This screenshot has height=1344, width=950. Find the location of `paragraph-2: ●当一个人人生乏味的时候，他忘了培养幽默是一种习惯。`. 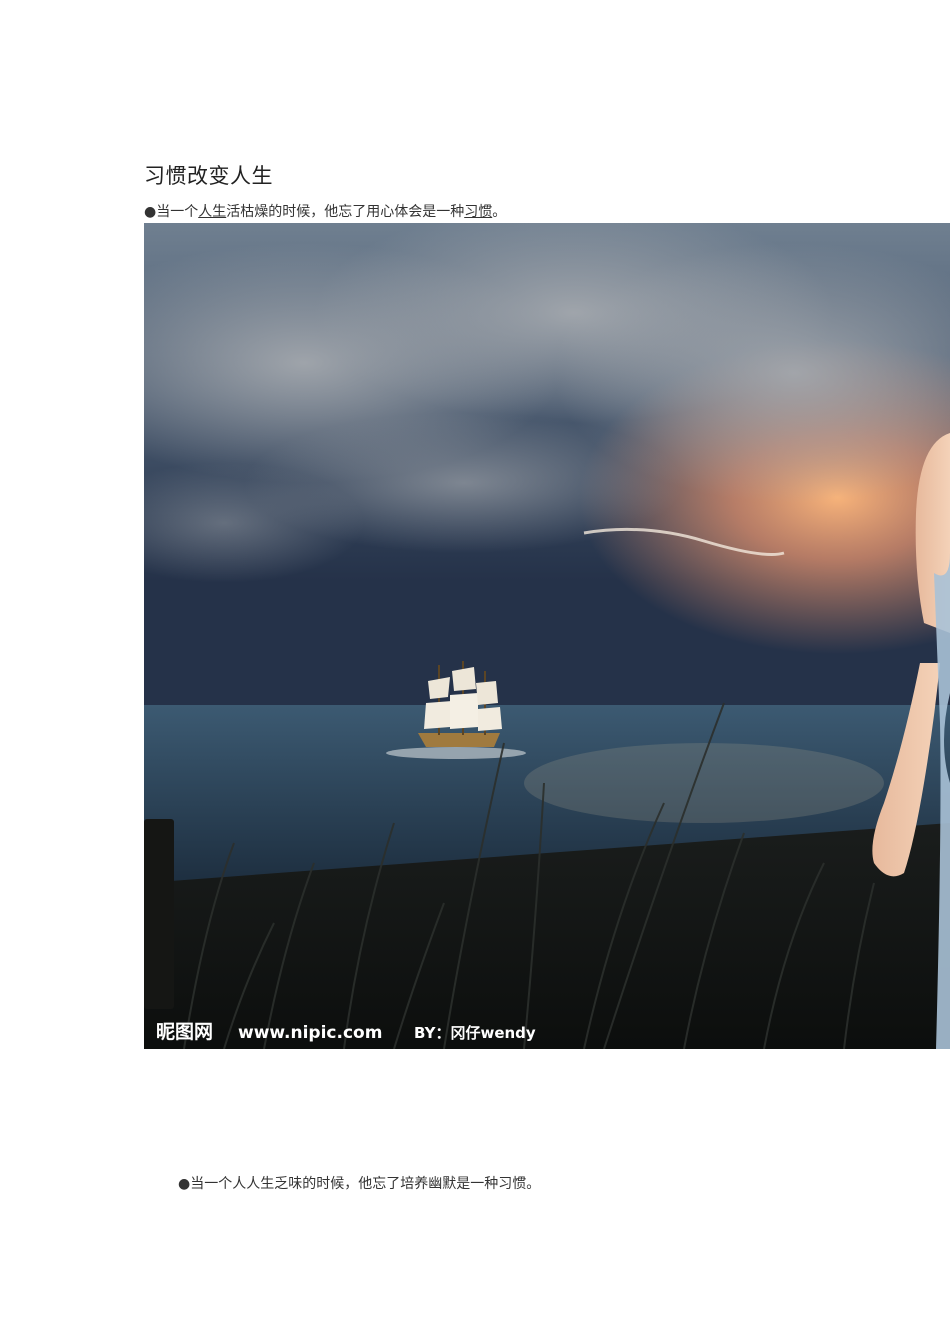

paragraph-2: ●当一个人人生乏味的时候，他忘了培养幽默是一种习惯。 is located at coordinates (359, 1183).